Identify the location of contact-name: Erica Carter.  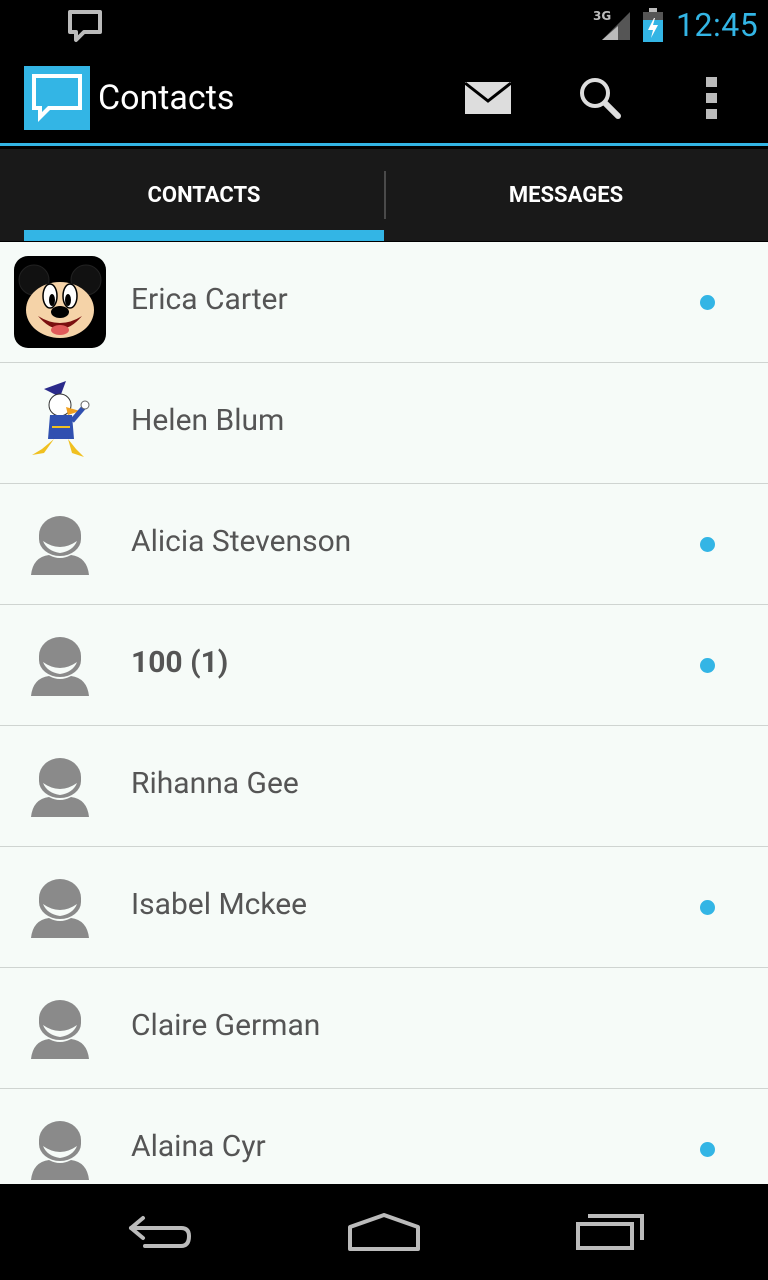
(209, 299).